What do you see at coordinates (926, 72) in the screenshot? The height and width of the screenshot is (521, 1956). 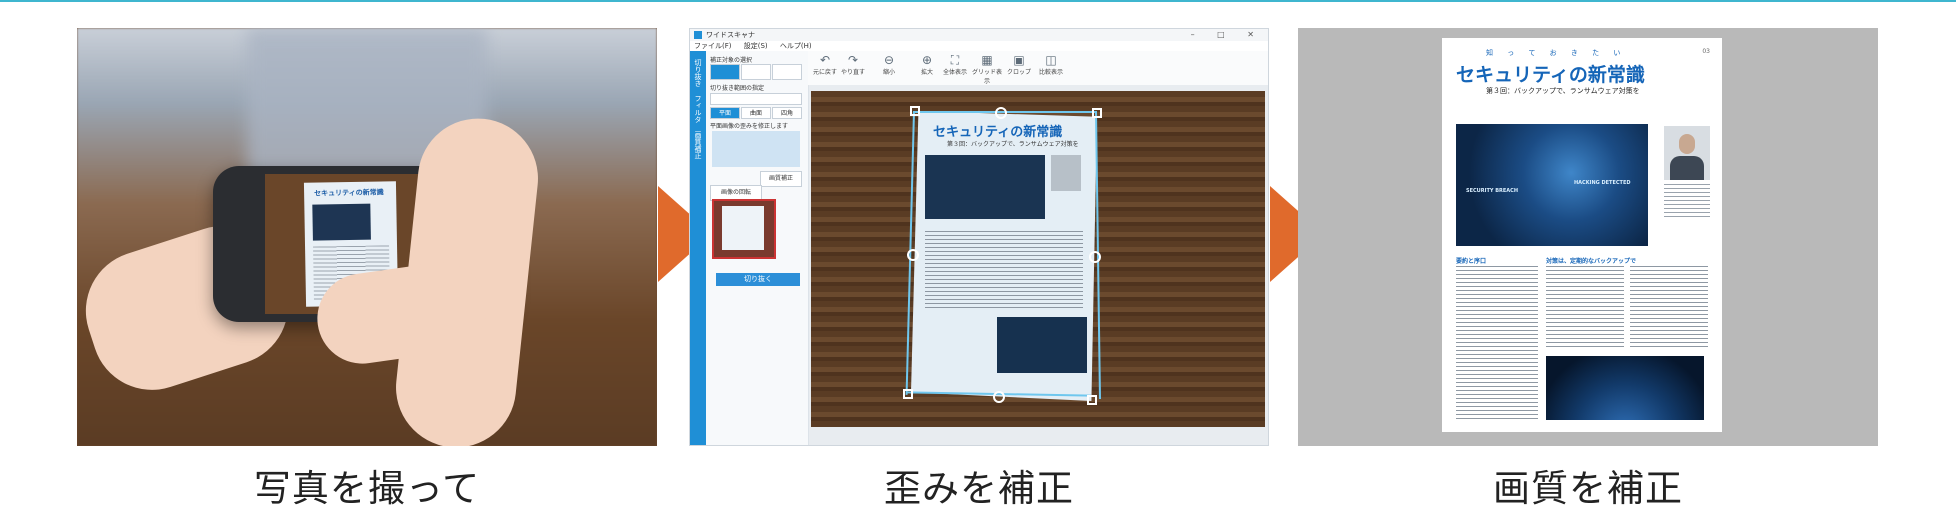 I see `zoom-in-label: 拡大` at bounding box center [926, 72].